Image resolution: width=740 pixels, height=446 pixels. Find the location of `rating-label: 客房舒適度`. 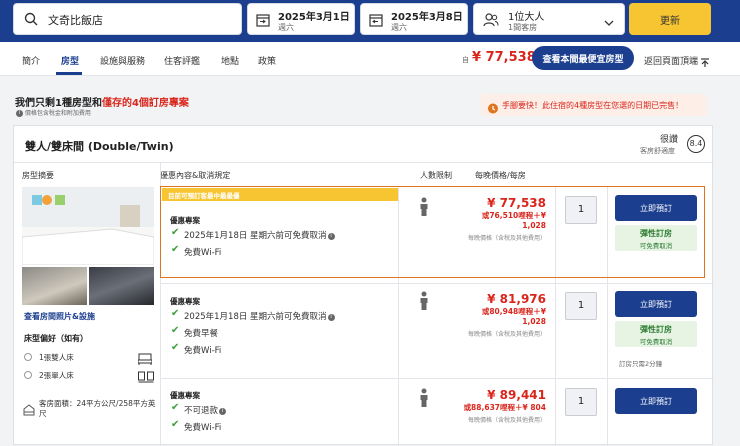

rating-label: 客房舒適度 is located at coordinates (657, 151).